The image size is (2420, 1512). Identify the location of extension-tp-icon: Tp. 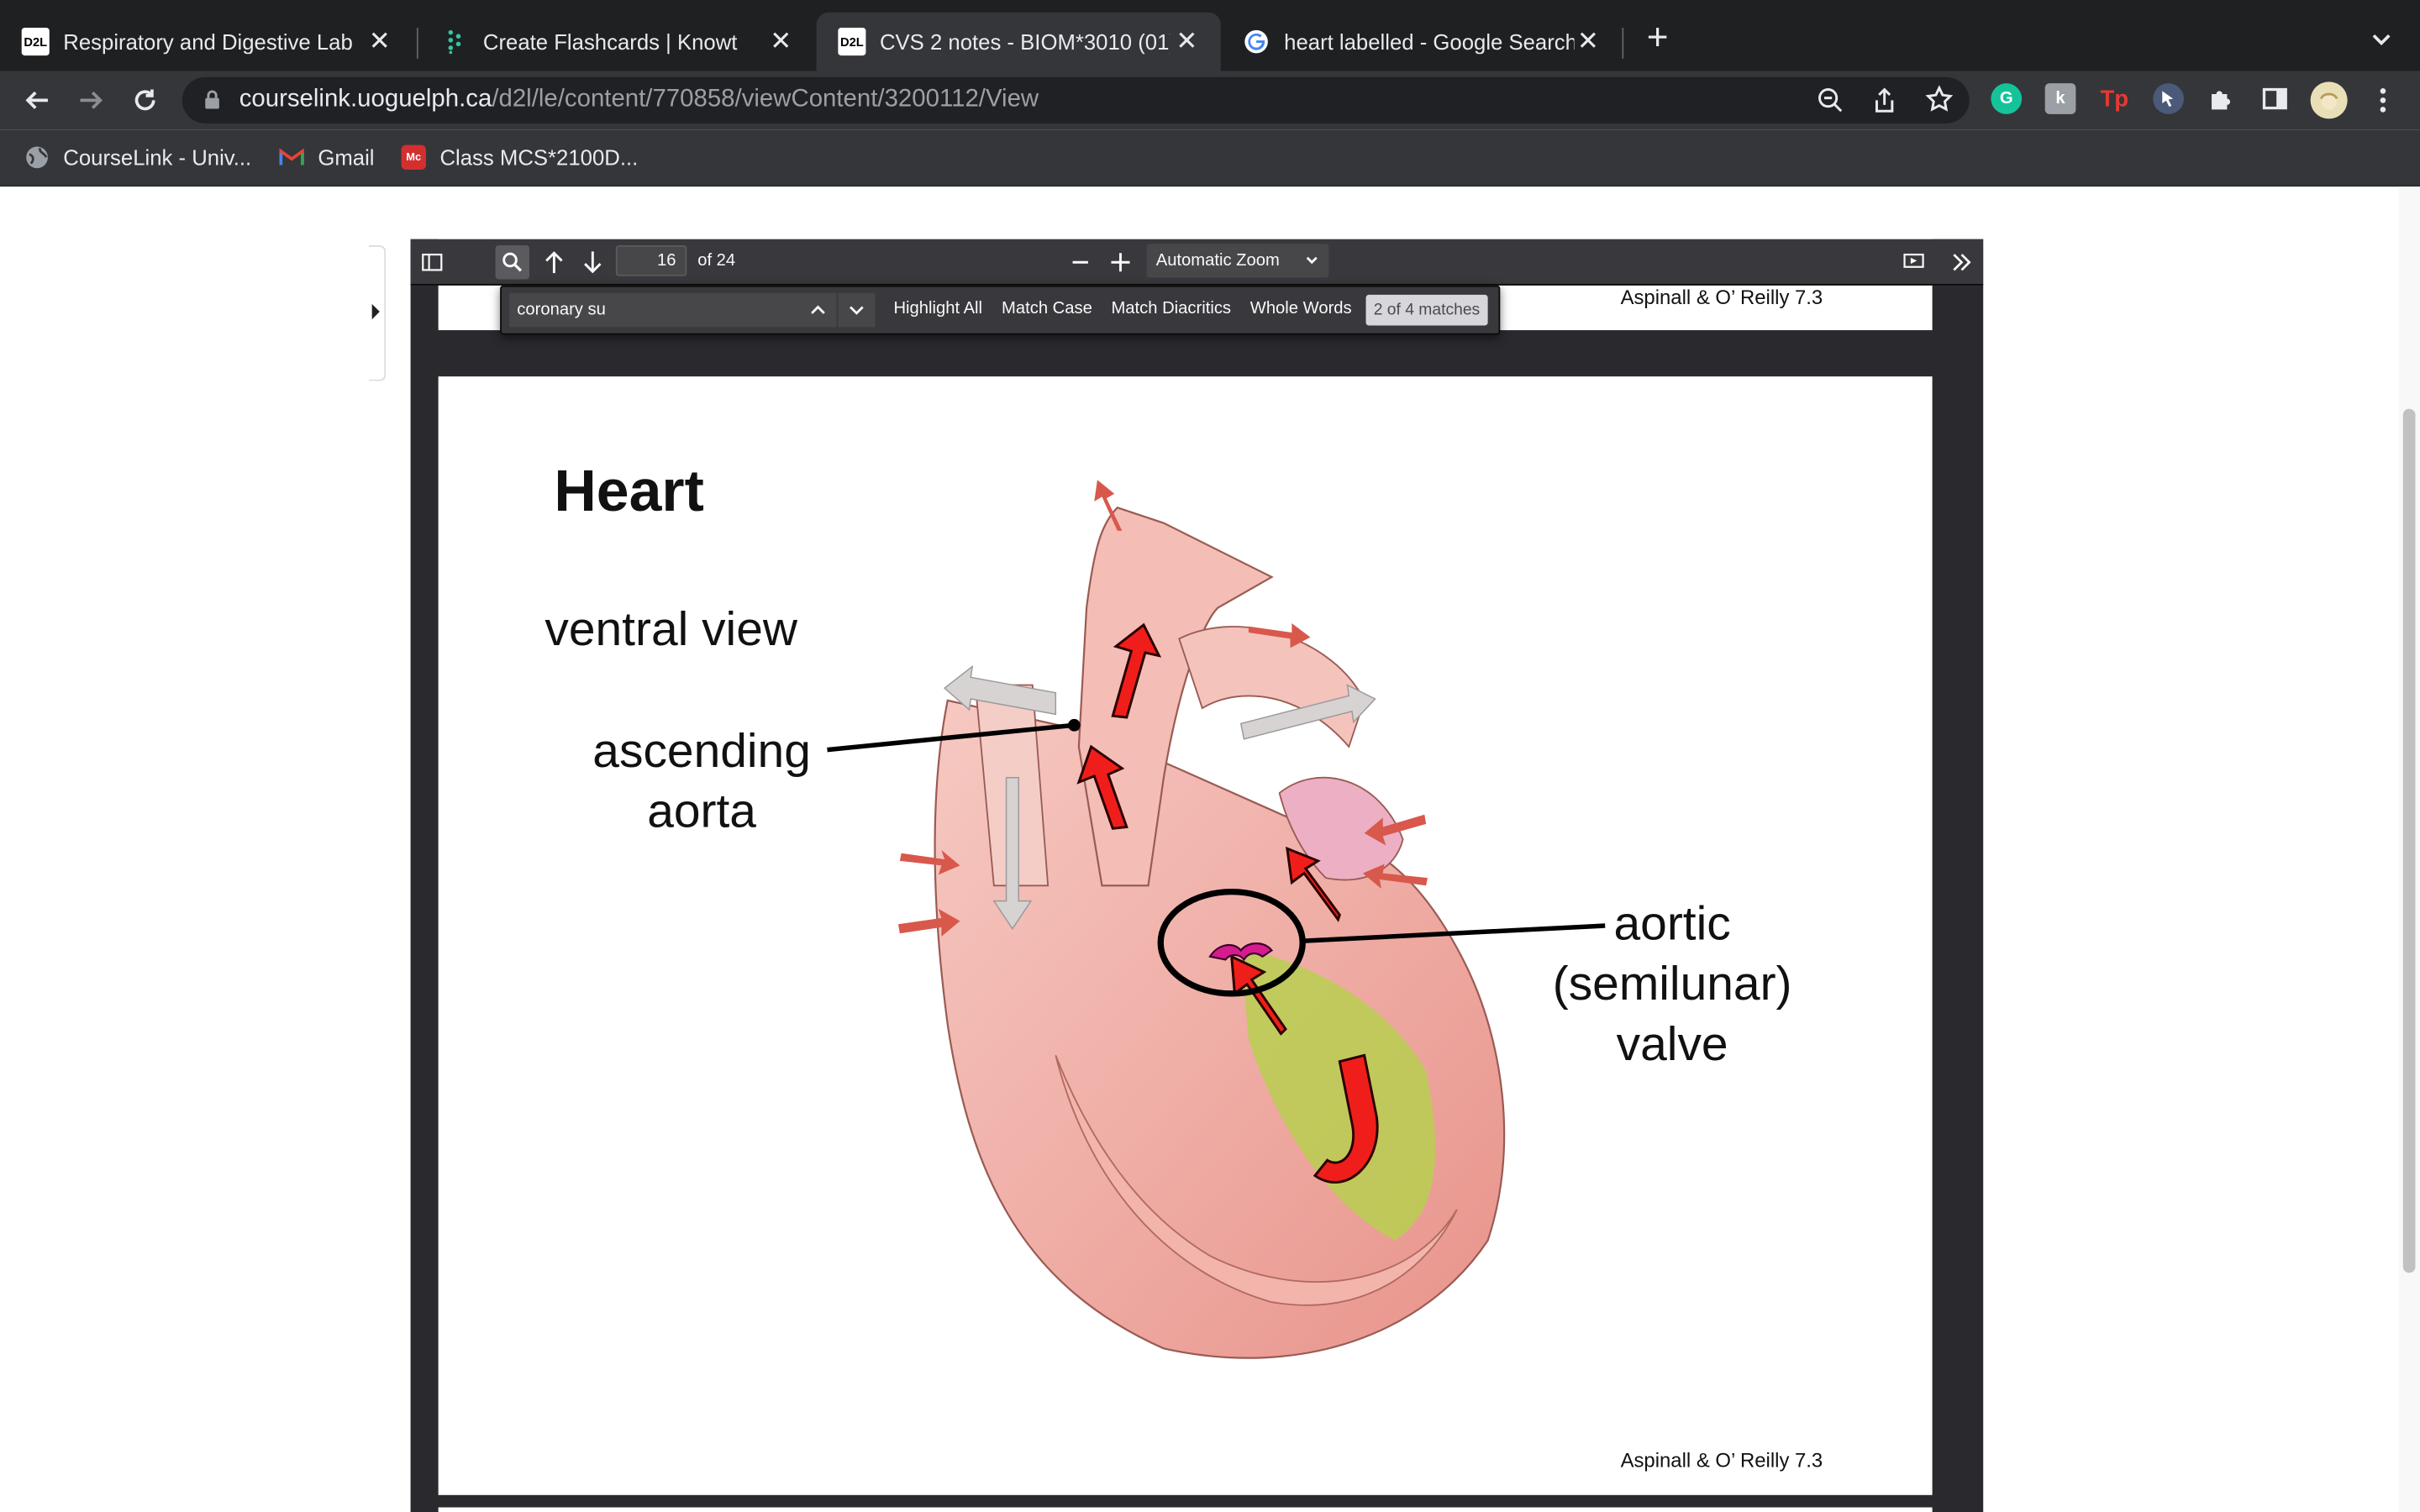
(2114, 98).